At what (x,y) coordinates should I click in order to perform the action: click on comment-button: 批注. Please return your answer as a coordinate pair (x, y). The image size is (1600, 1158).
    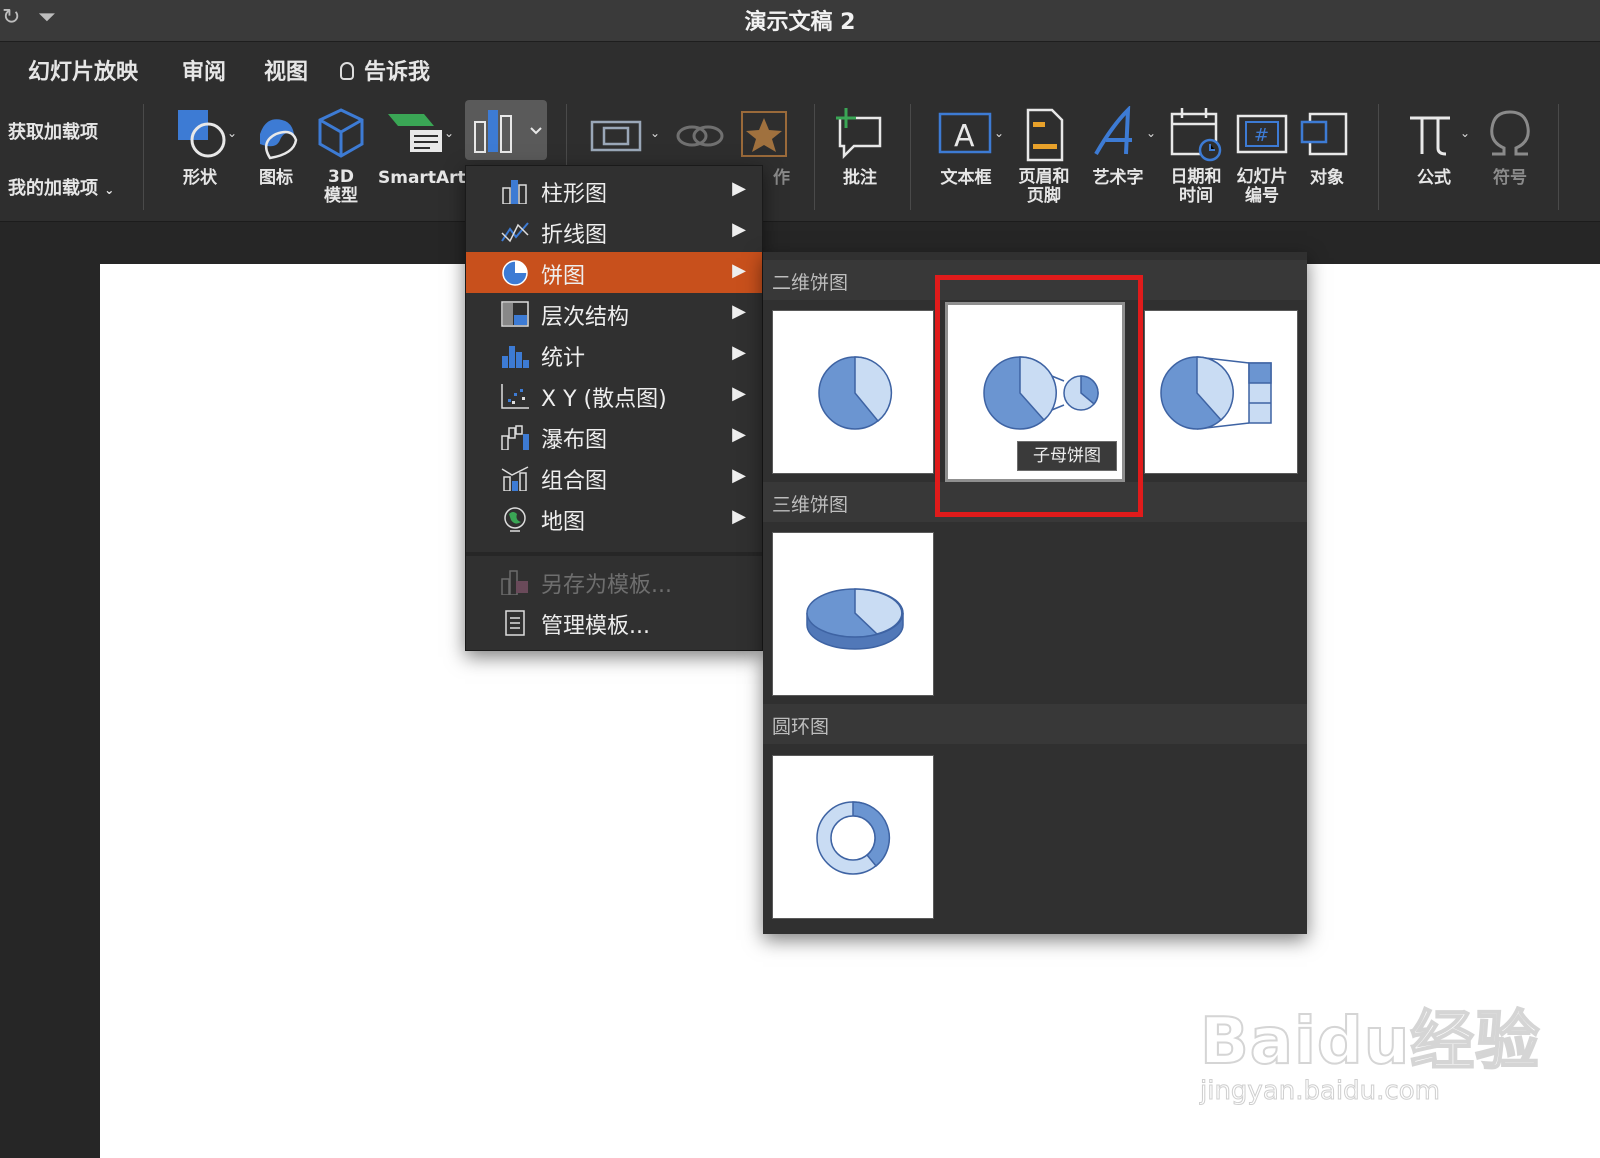
    Looking at the image, I should click on (860, 147).